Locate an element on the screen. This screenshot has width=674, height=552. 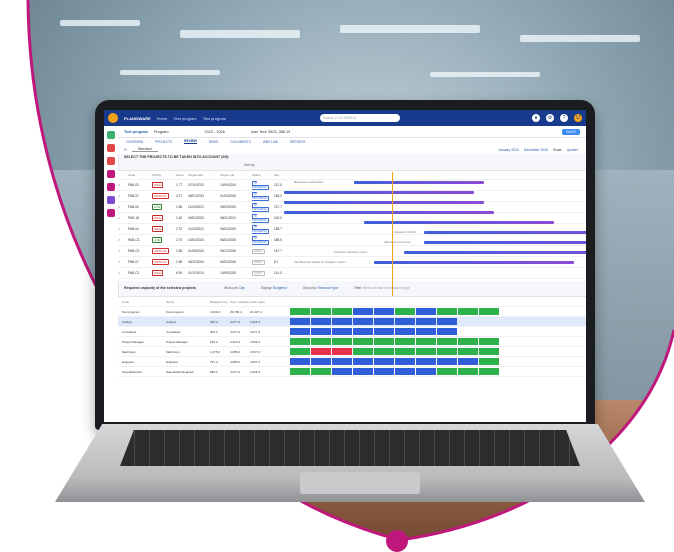
breadcrumb-program: Test program is located at coordinates (184, 118).